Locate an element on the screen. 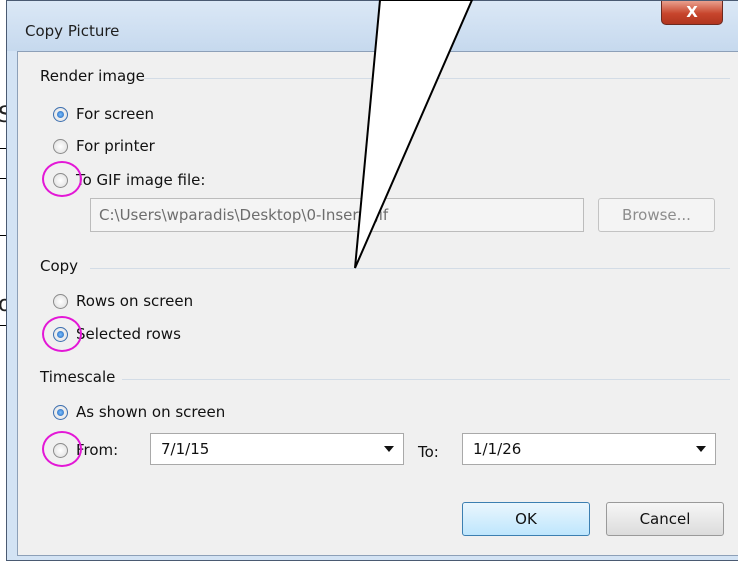 Image resolution: width=738 pixels, height=561 pixels. radio-as-shown-on-screen: As shown on screen is located at coordinates (139, 412).